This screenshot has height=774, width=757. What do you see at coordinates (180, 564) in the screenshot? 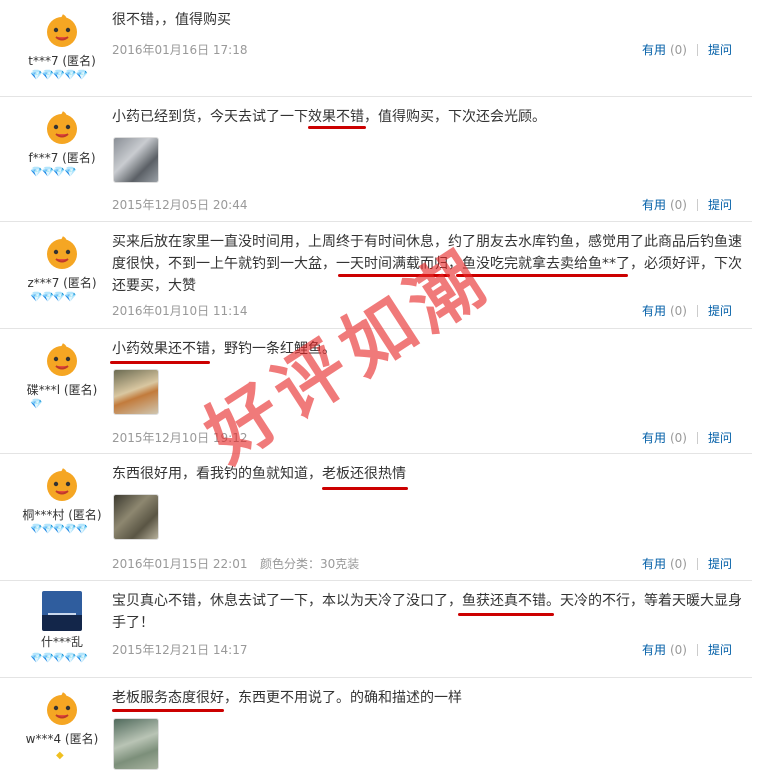
I see `review-date: 2016年01月15日 22:01` at bounding box center [180, 564].